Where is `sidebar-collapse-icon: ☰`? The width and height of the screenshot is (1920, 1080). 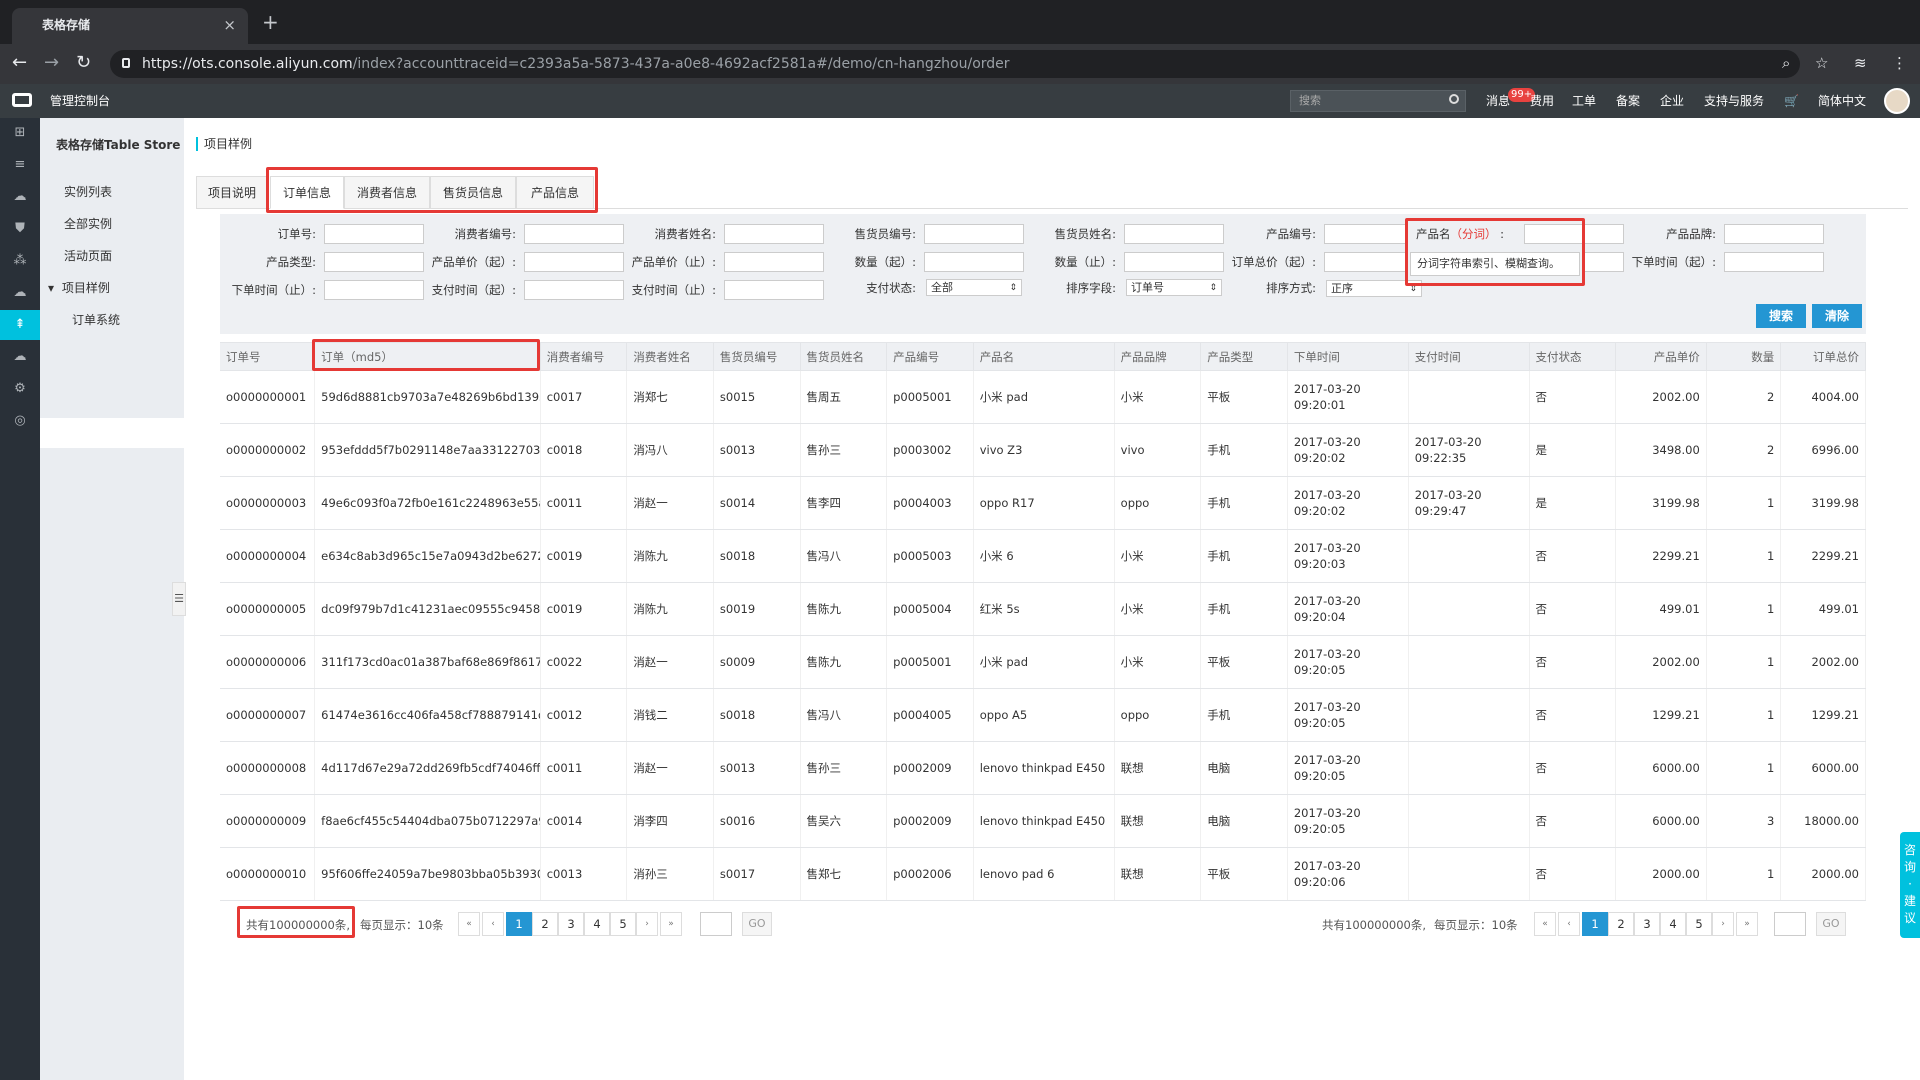 sidebar-collapse-icon: ☰ is located at coordinates (179, 599).